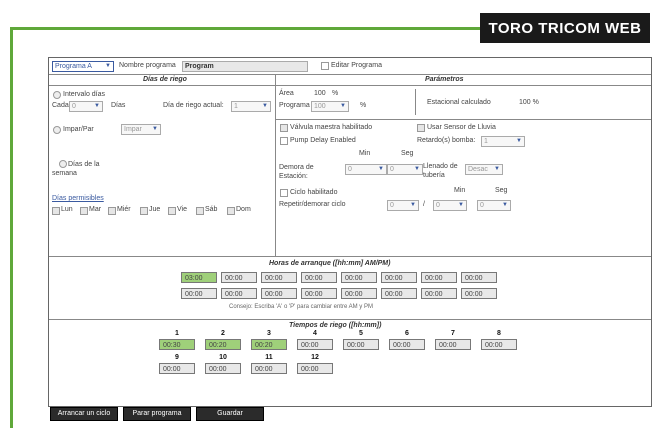 The height and width of the screenshot is (428, 662). What do you see at coordinates (366, 169) in the screenshot?
I see `demora-min-select: 0` at bounding box center [366, 169].